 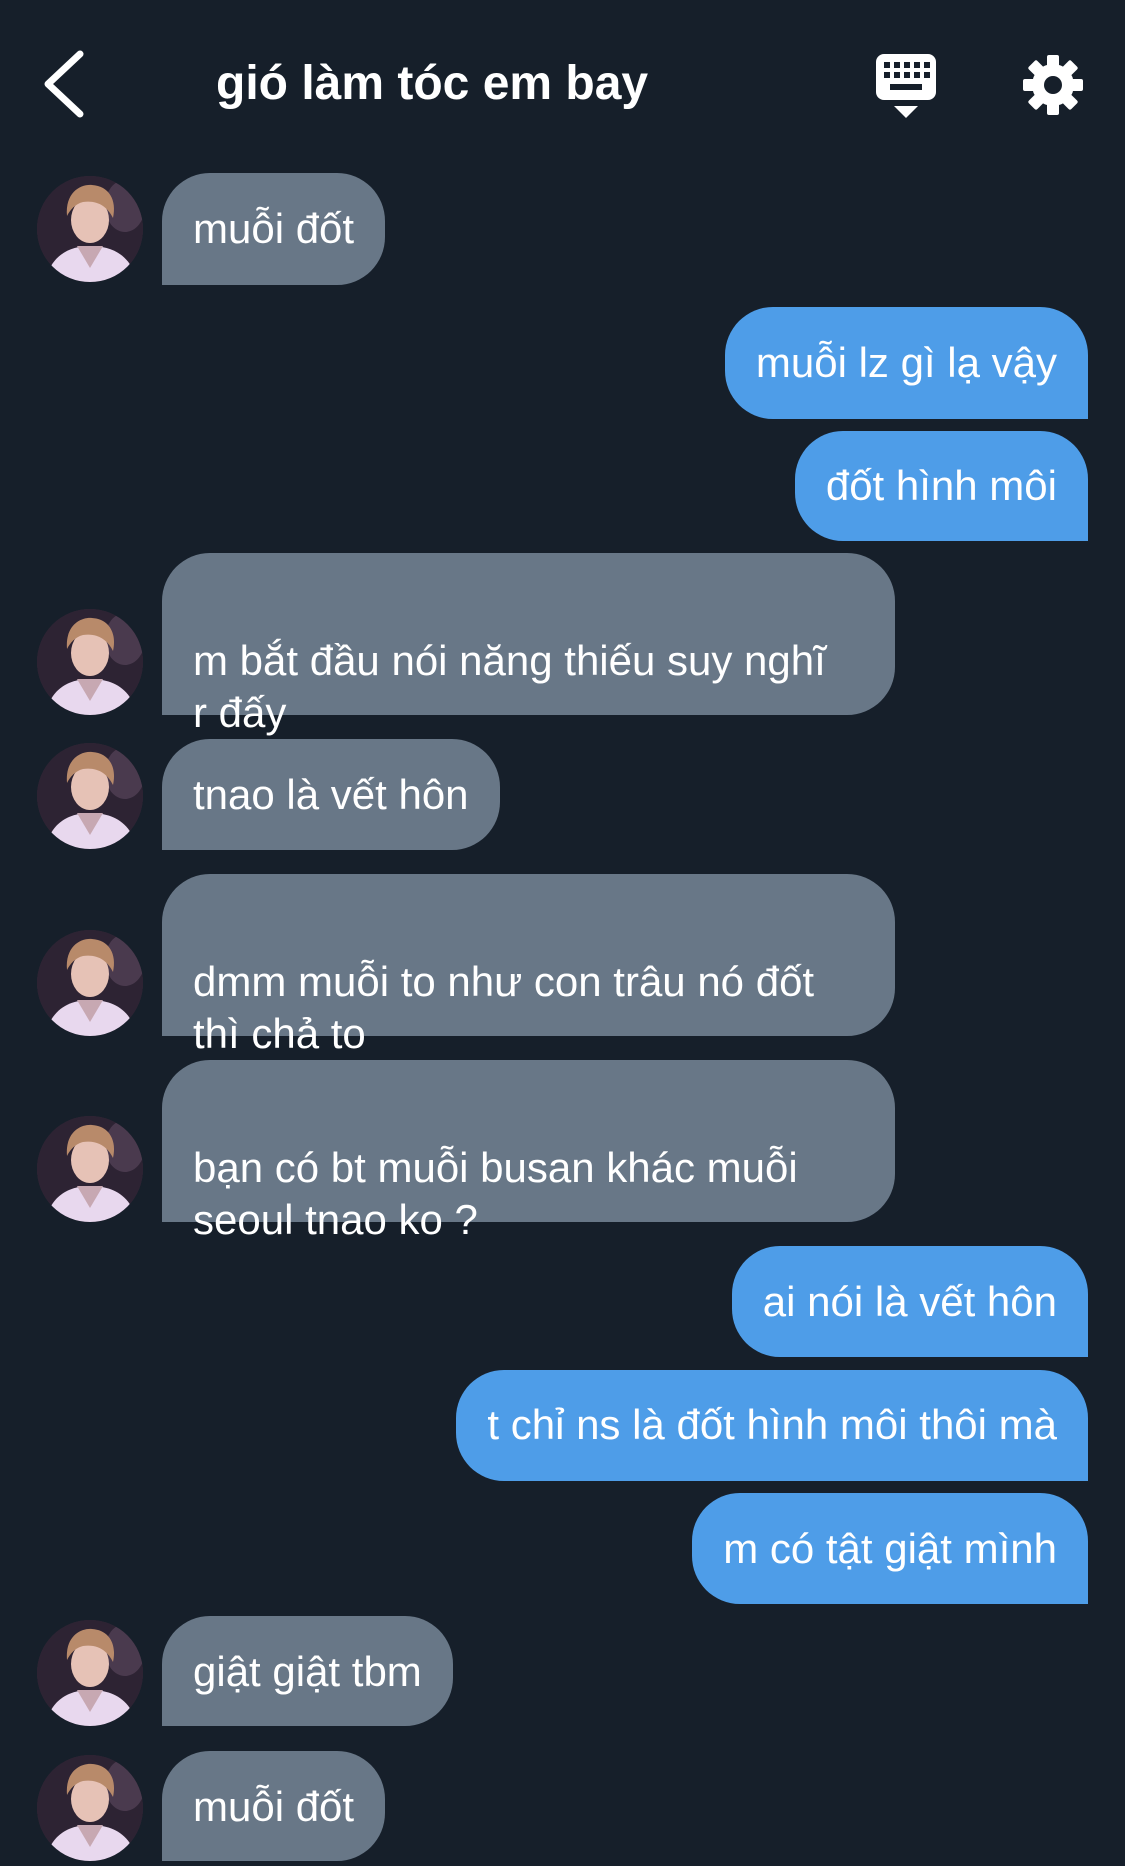 I want to click on message-bubble-incoming: giật giật tbm, so click(x=307, y=1671).